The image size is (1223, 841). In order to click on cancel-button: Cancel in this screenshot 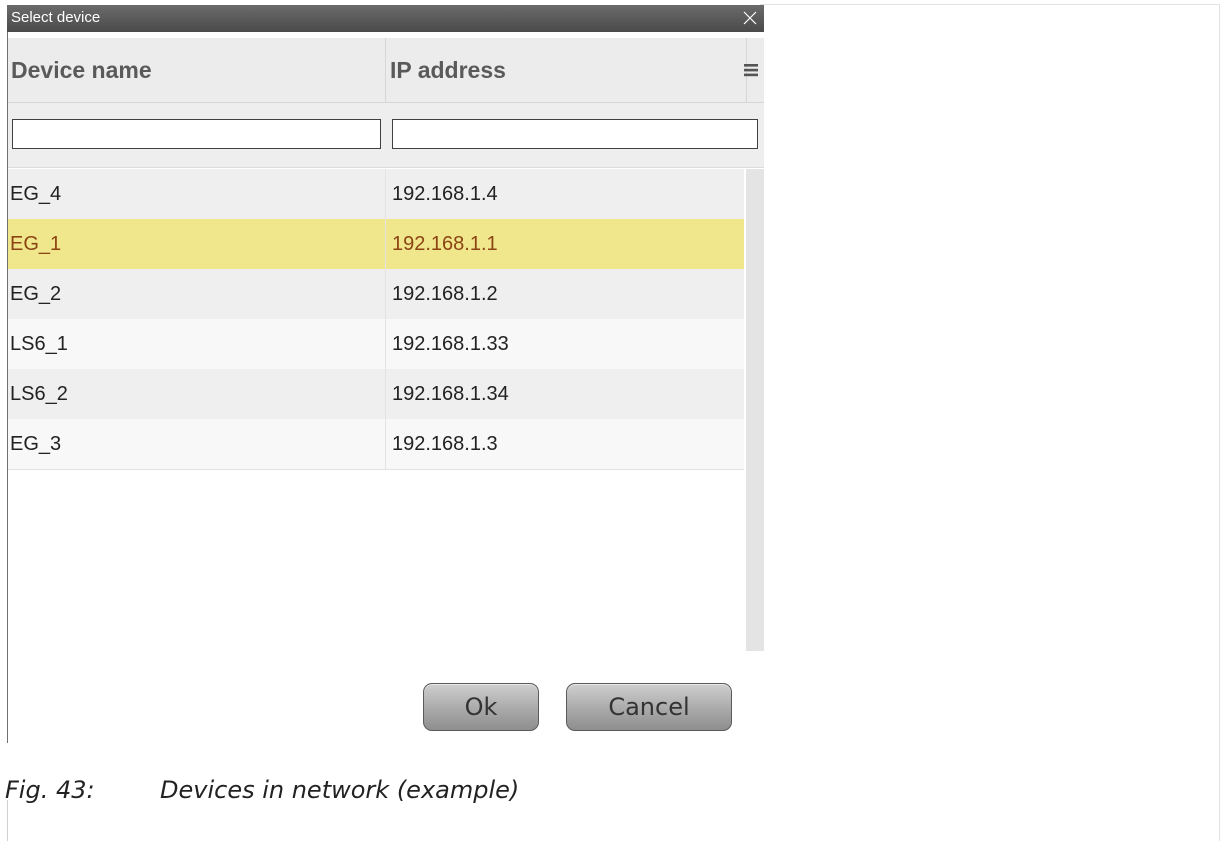, I will do `click(649, 707)`.